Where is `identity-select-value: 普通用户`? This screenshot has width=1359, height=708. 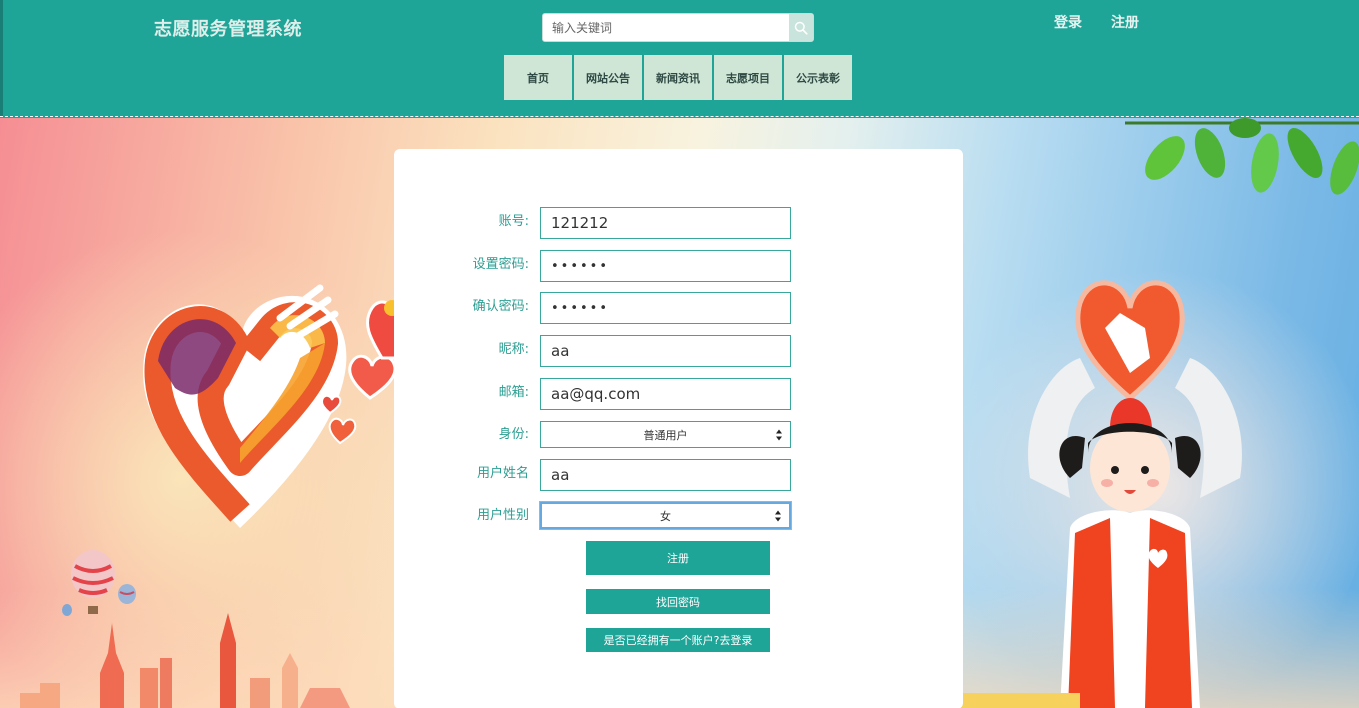 identity-select-value: 普通用户 is located at coordinates (665, 435).